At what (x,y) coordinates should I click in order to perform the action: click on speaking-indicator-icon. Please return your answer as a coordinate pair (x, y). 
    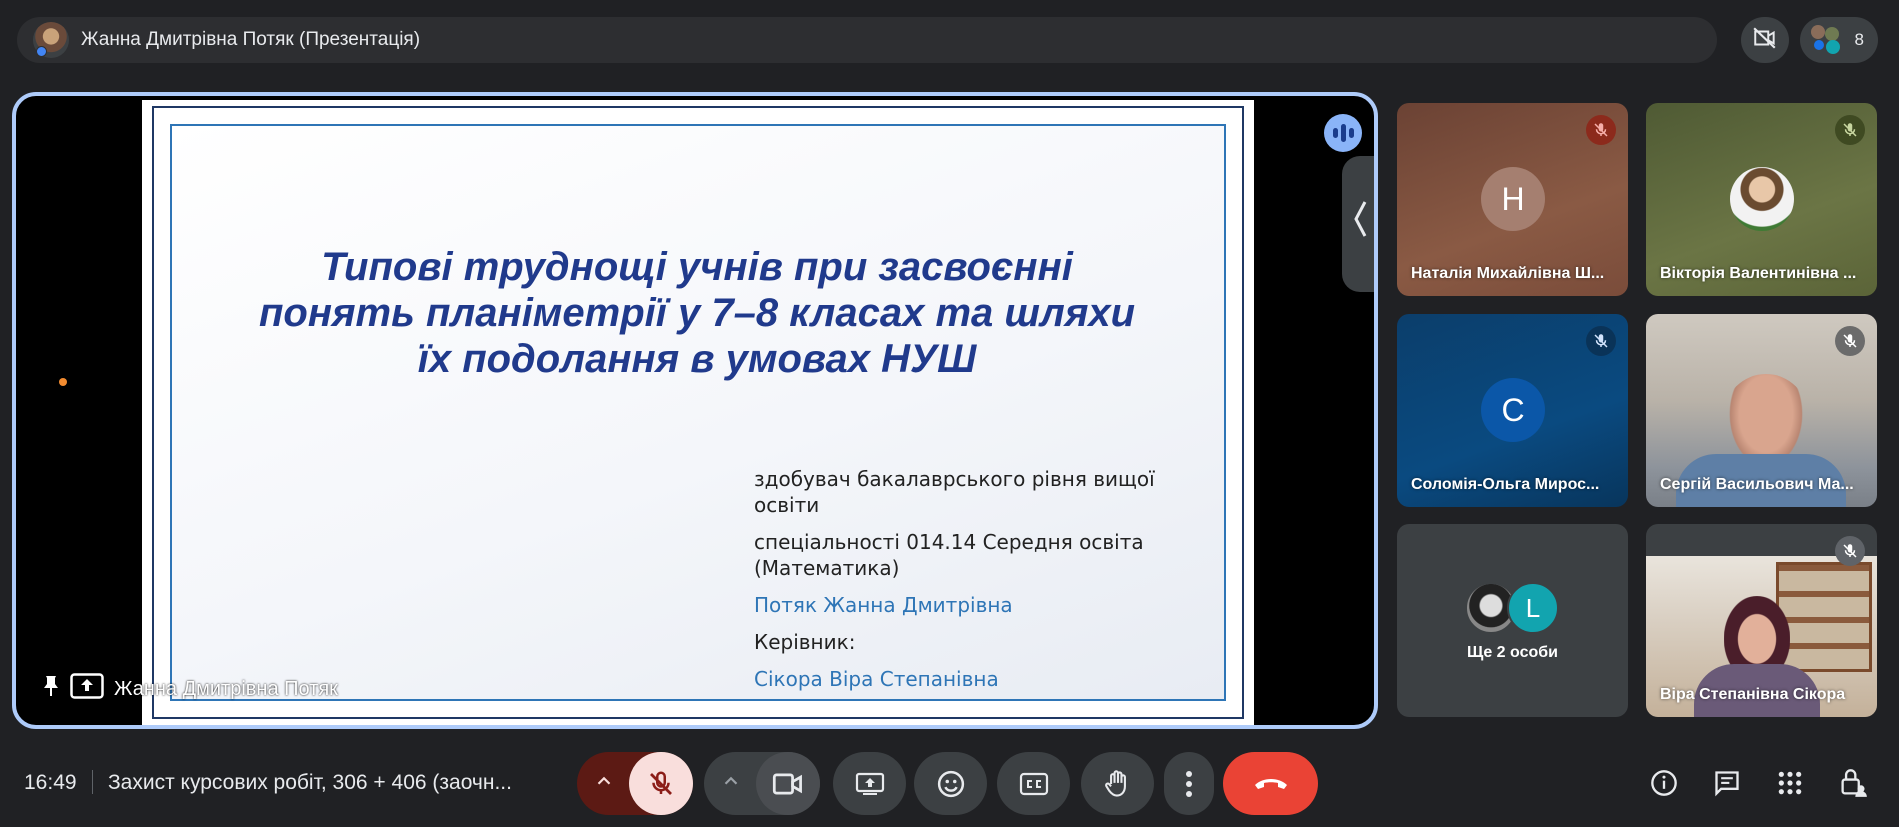
    Looking at the image, I should click on (1343, 133).